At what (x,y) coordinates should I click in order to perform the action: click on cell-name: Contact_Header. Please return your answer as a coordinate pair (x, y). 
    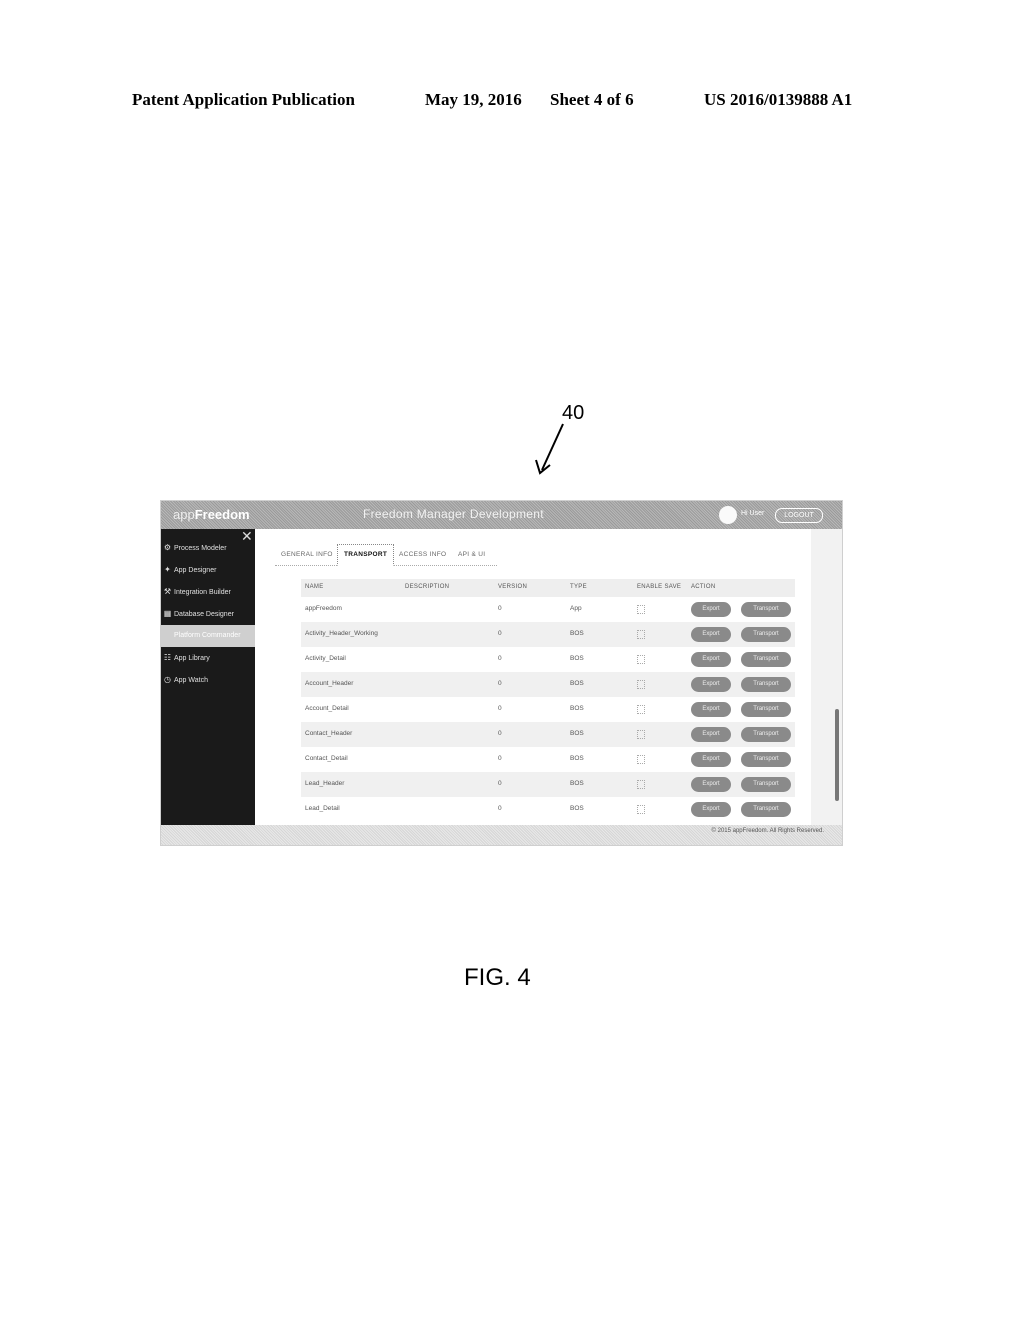
    Looking at the image, I should click on (329, 733).